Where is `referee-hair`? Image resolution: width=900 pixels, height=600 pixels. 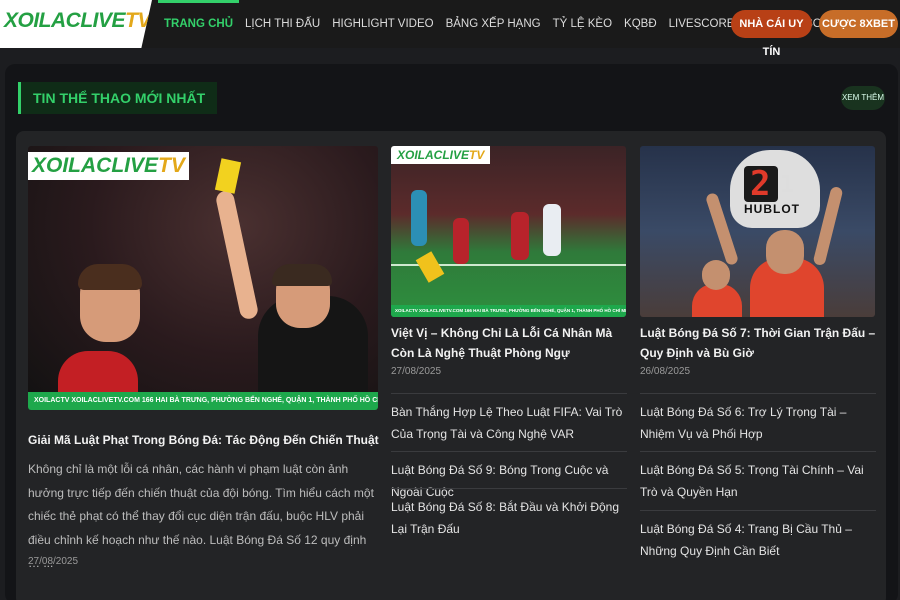
referee-hair is located at coordinates (302, 275).